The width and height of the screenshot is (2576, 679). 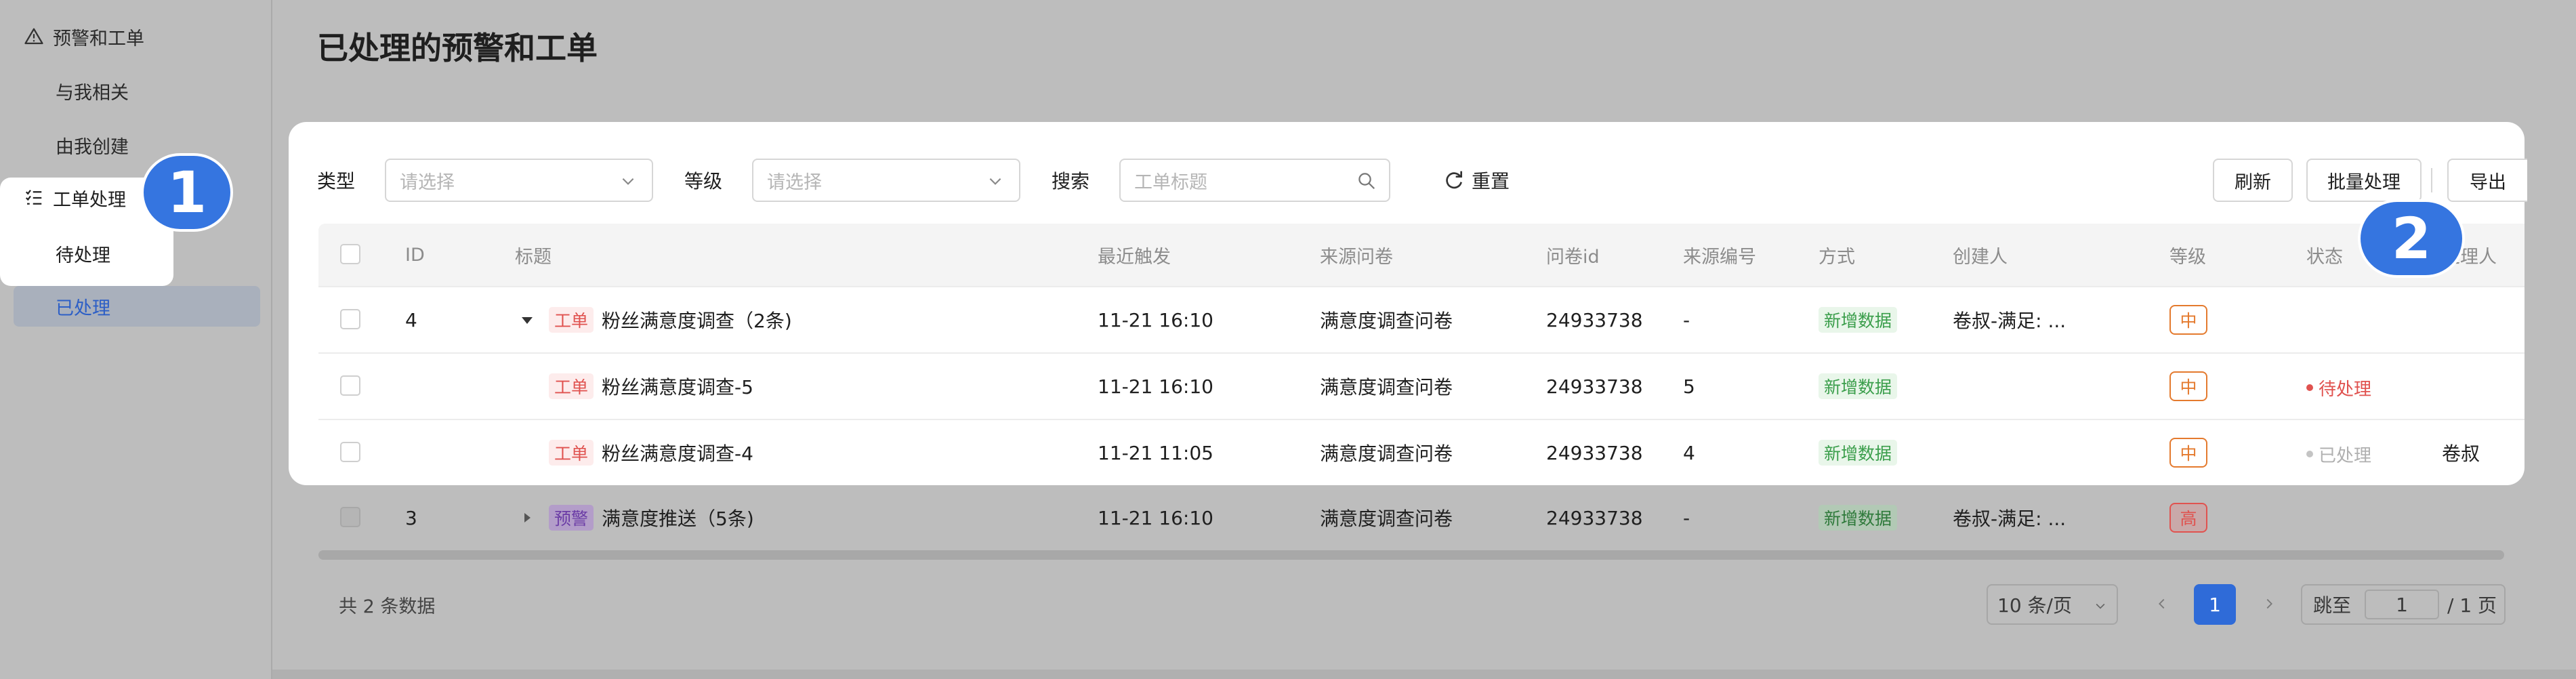 What do you see at coordinates (1573, 254) in the screenshot?
I see `column-header-survey-id: 问卷id` at bounding box center [1573, 254].